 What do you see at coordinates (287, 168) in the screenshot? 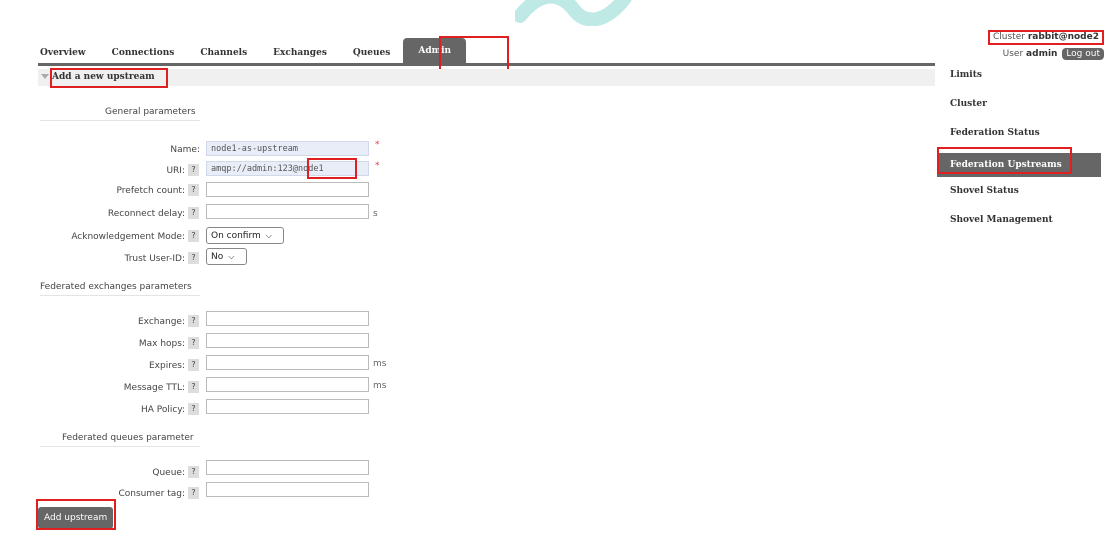
I see `uri-input: amqp://admin:123@node1` at bounding box center [287, 168].